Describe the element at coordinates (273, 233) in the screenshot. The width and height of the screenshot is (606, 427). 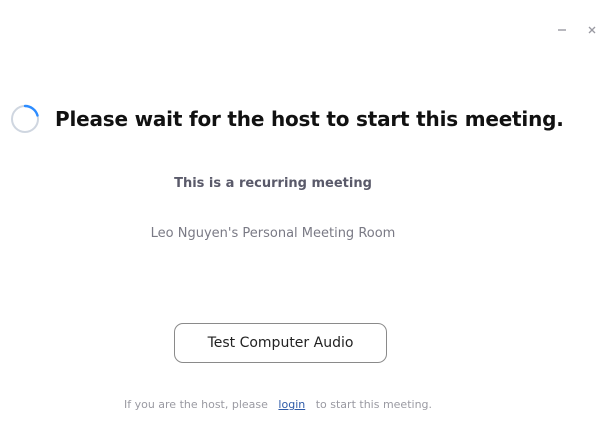
I see `meeting-room-name: Leo Nguyen's Personal Meeting Room` at that location.